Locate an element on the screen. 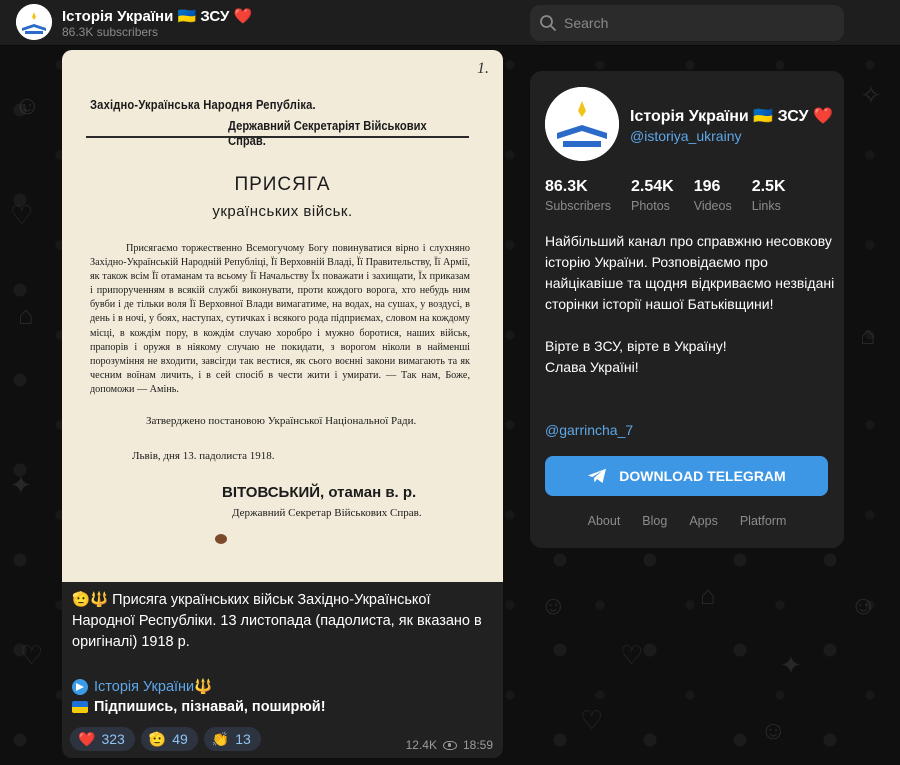 This screenshot has width=900, height=765. stat-label: Videos is located at coordinates (712, 206).